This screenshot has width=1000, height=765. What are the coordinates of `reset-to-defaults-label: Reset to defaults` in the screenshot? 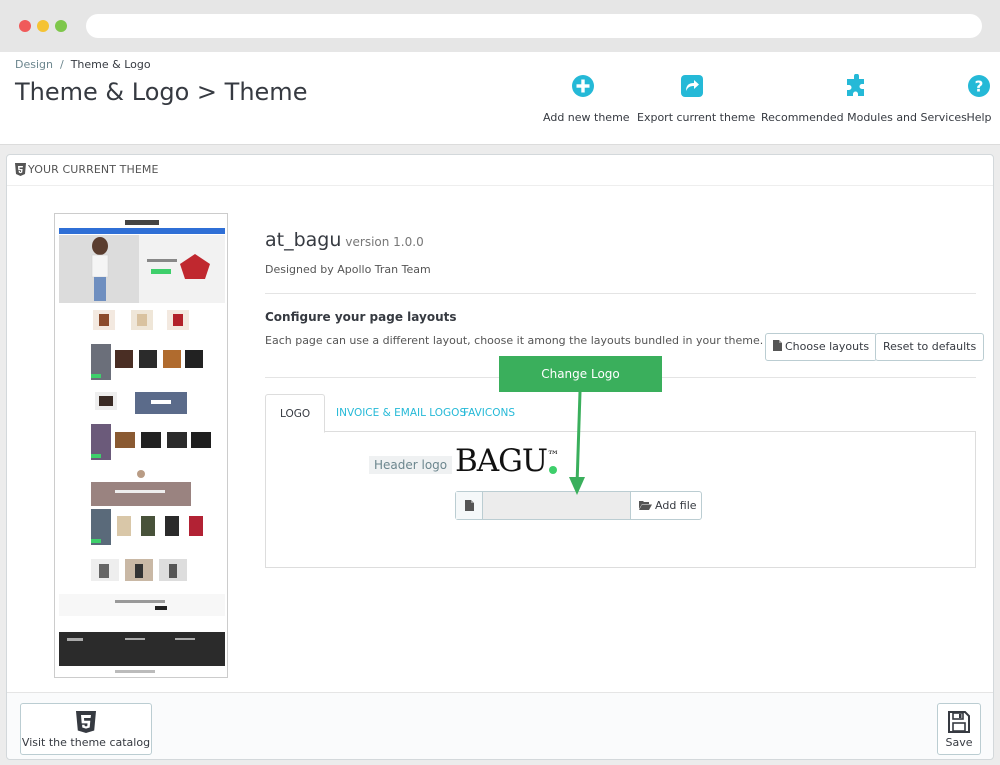 It's located at (930, 346).